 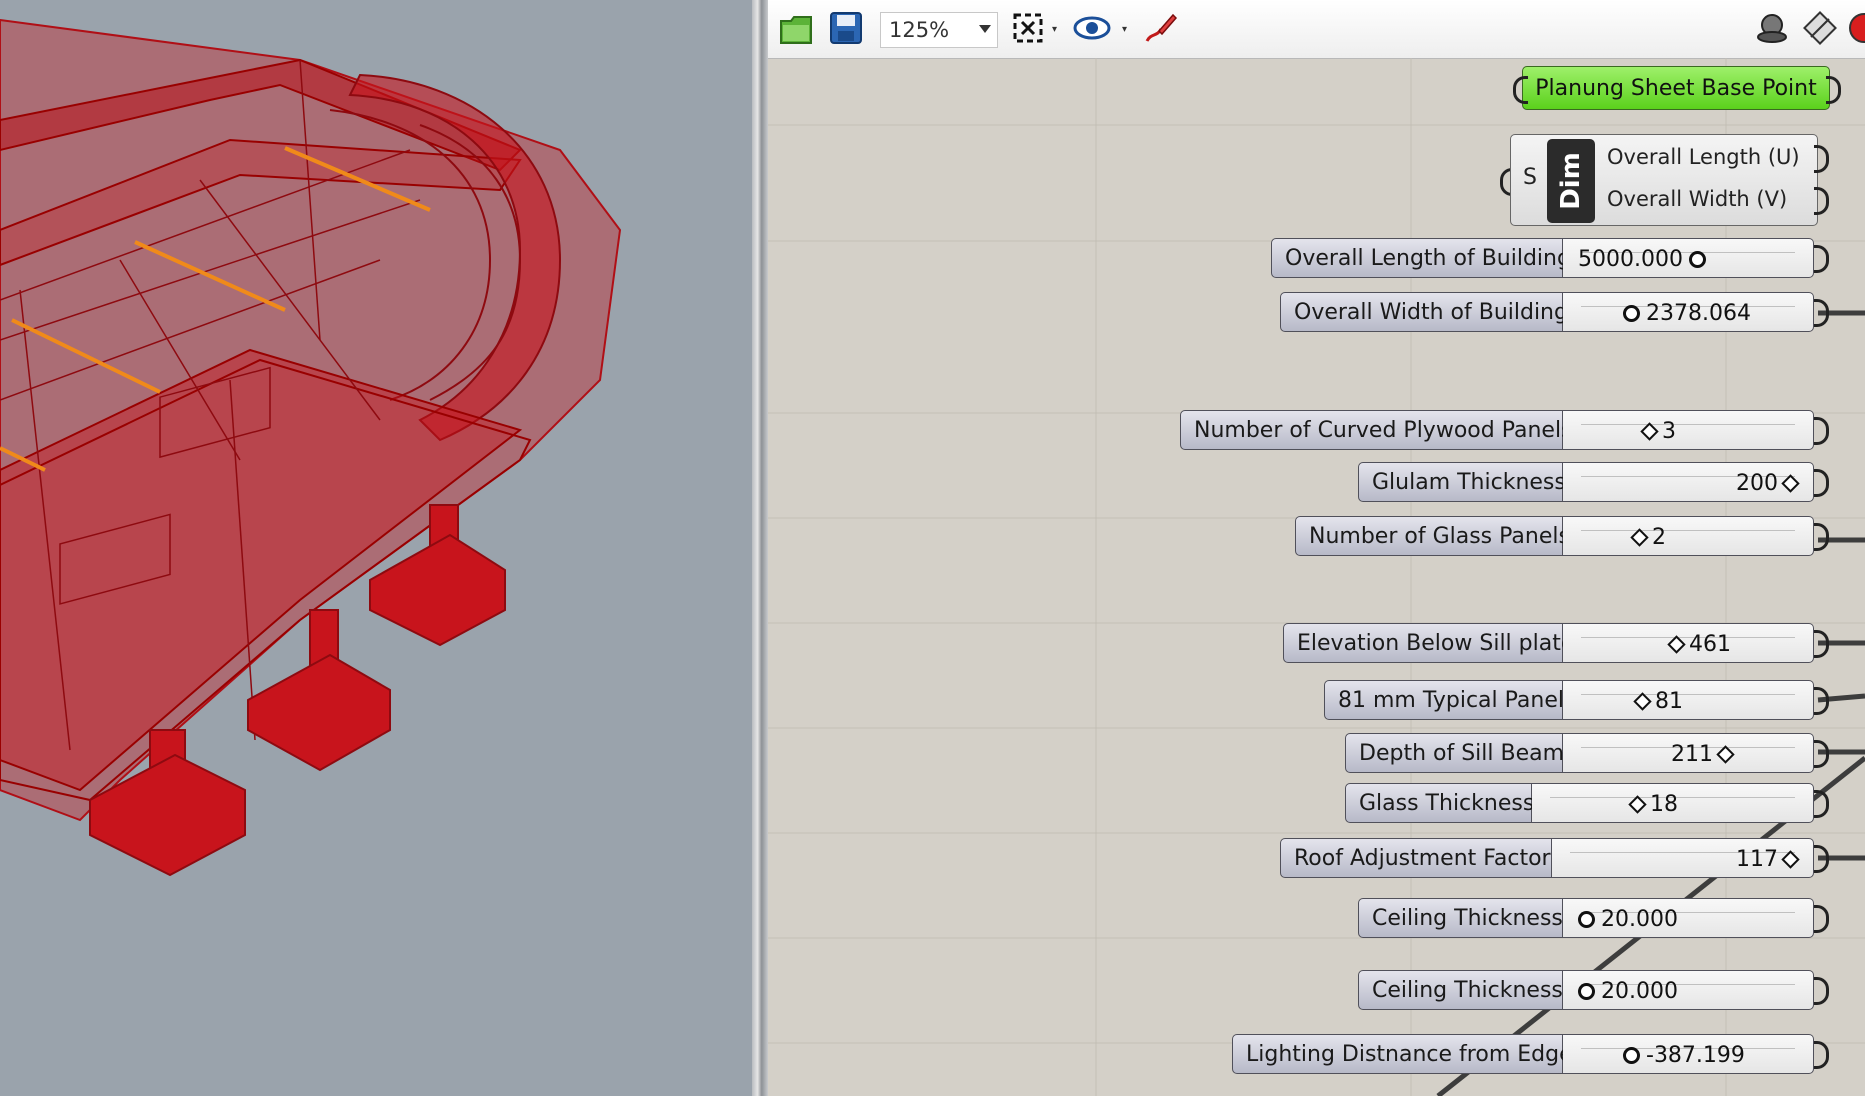 I want to click on record-icon, so click(x=1854, y=28).